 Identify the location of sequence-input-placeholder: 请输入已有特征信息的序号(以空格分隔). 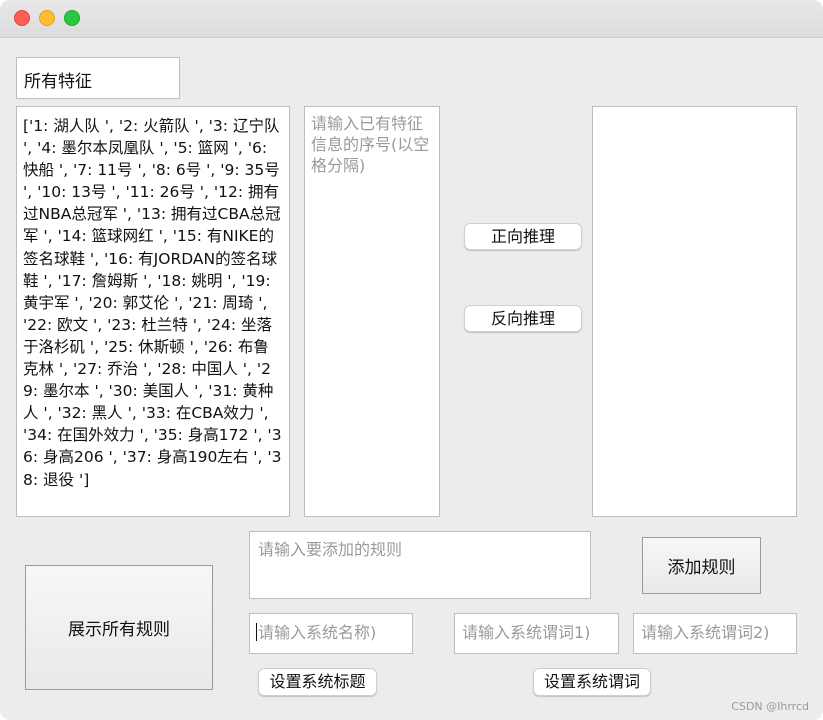
(370, 144).